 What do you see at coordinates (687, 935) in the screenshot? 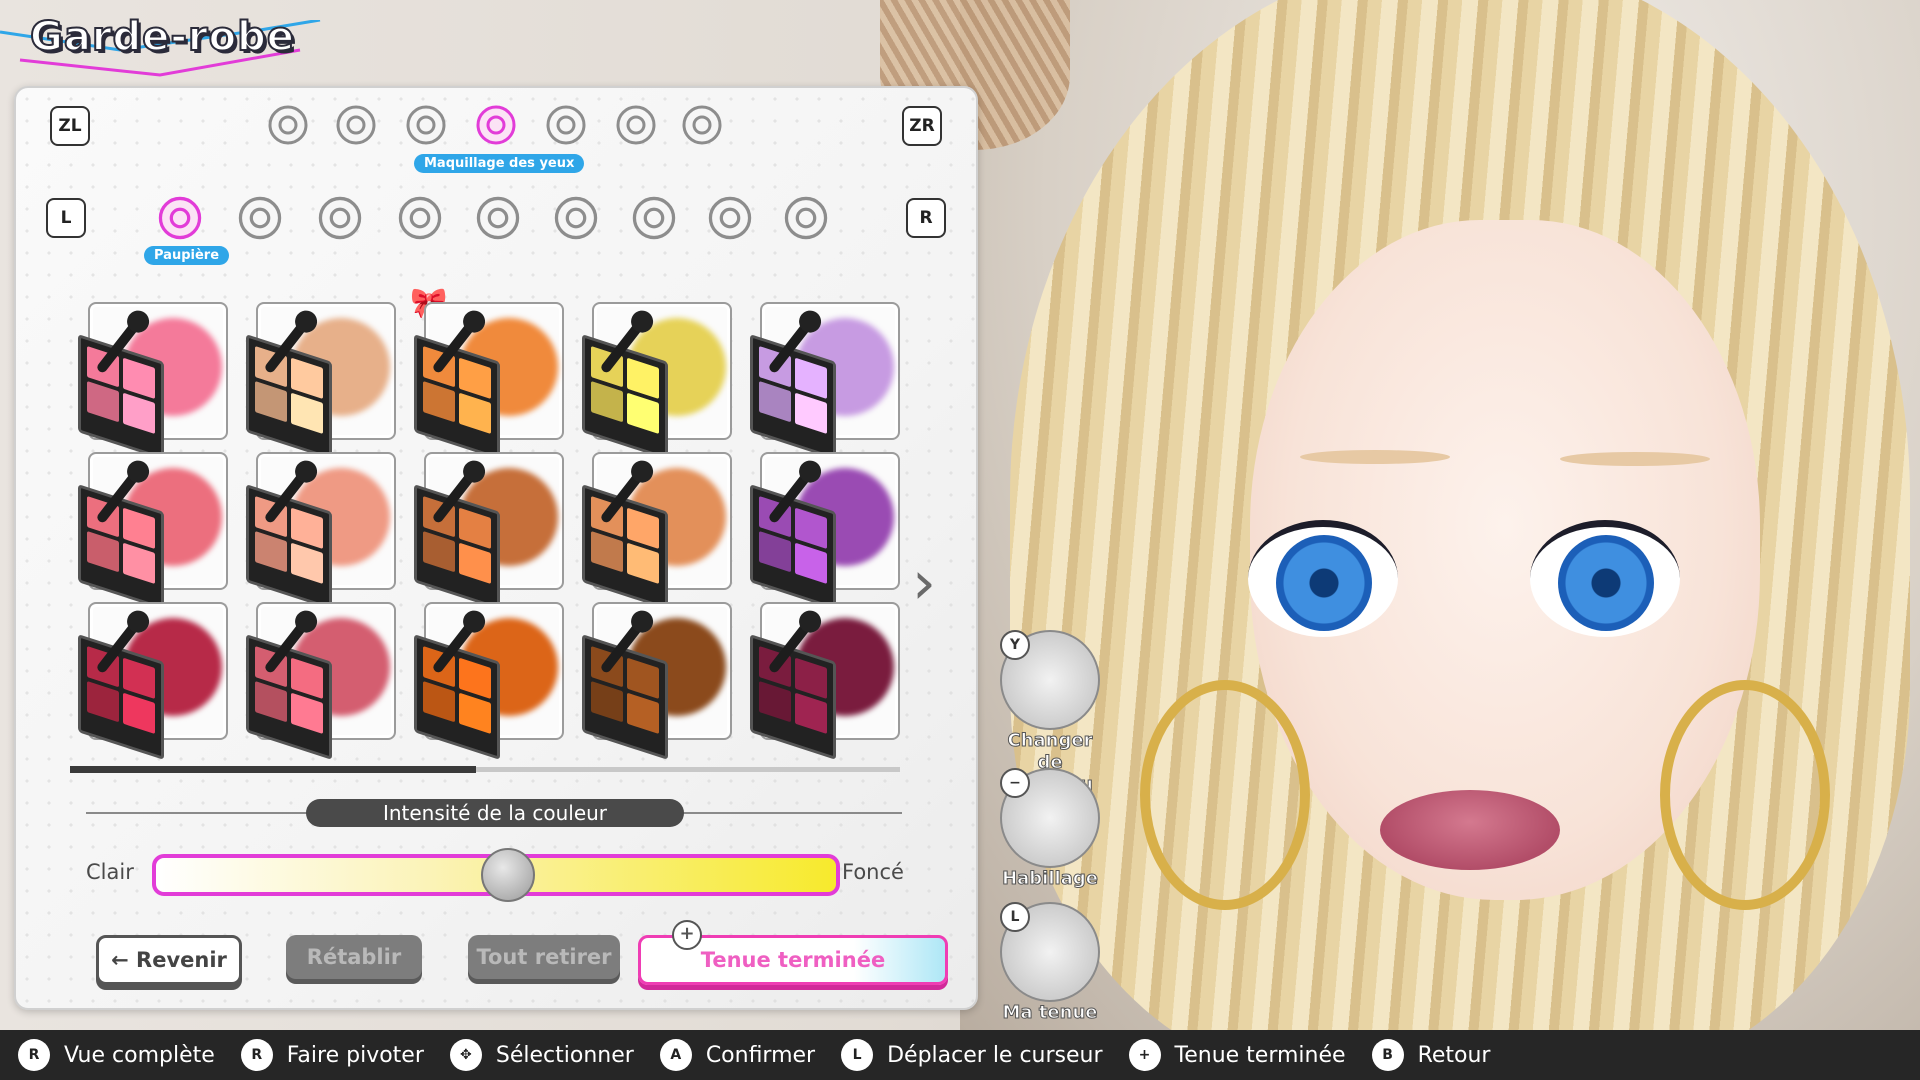
I see `plus-button-badge: +` at bounding box center [687, 935].